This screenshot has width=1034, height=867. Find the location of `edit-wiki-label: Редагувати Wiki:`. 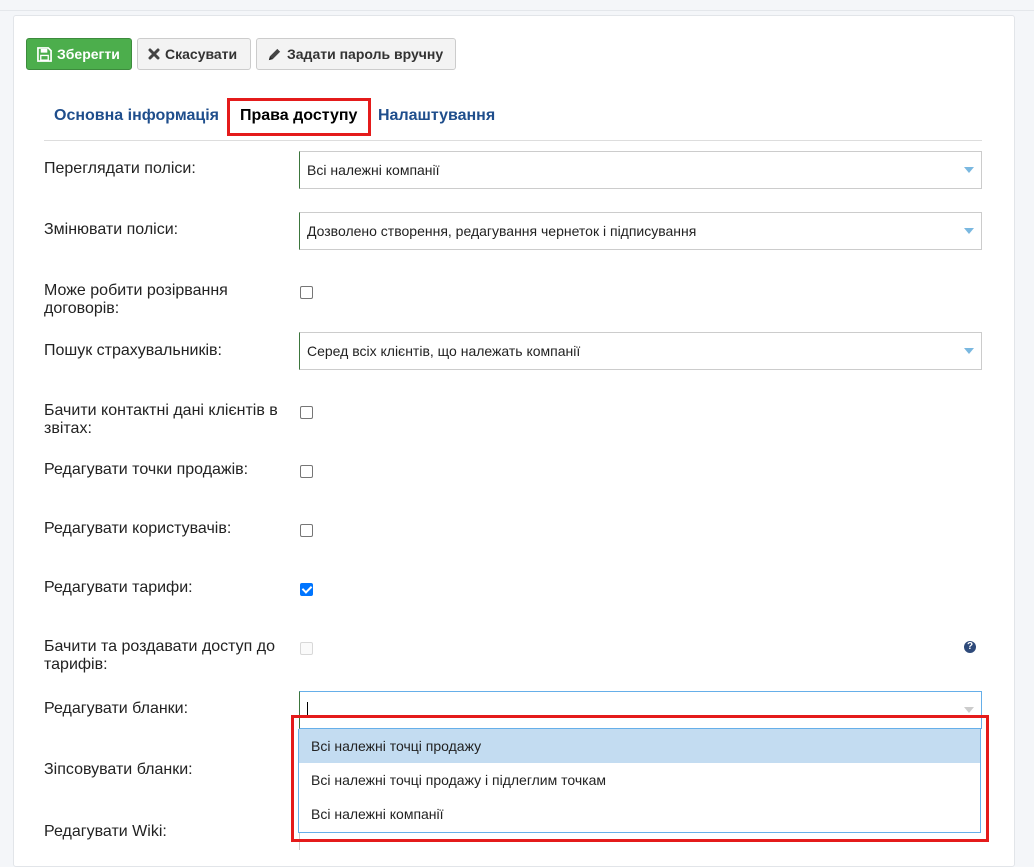

edit-wiki-label: Редагувати Wiki: is located at coordinates (105, 831).